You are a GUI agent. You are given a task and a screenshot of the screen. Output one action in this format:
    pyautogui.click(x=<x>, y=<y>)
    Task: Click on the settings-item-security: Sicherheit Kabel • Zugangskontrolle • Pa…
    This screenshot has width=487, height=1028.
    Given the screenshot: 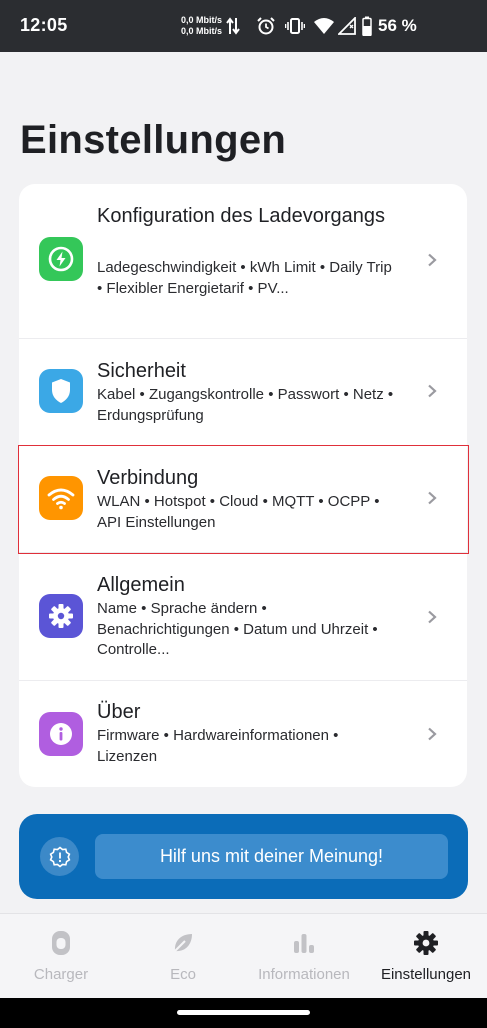 What is the action you would take?
    pyautogui.click(x=243, y=392)
    